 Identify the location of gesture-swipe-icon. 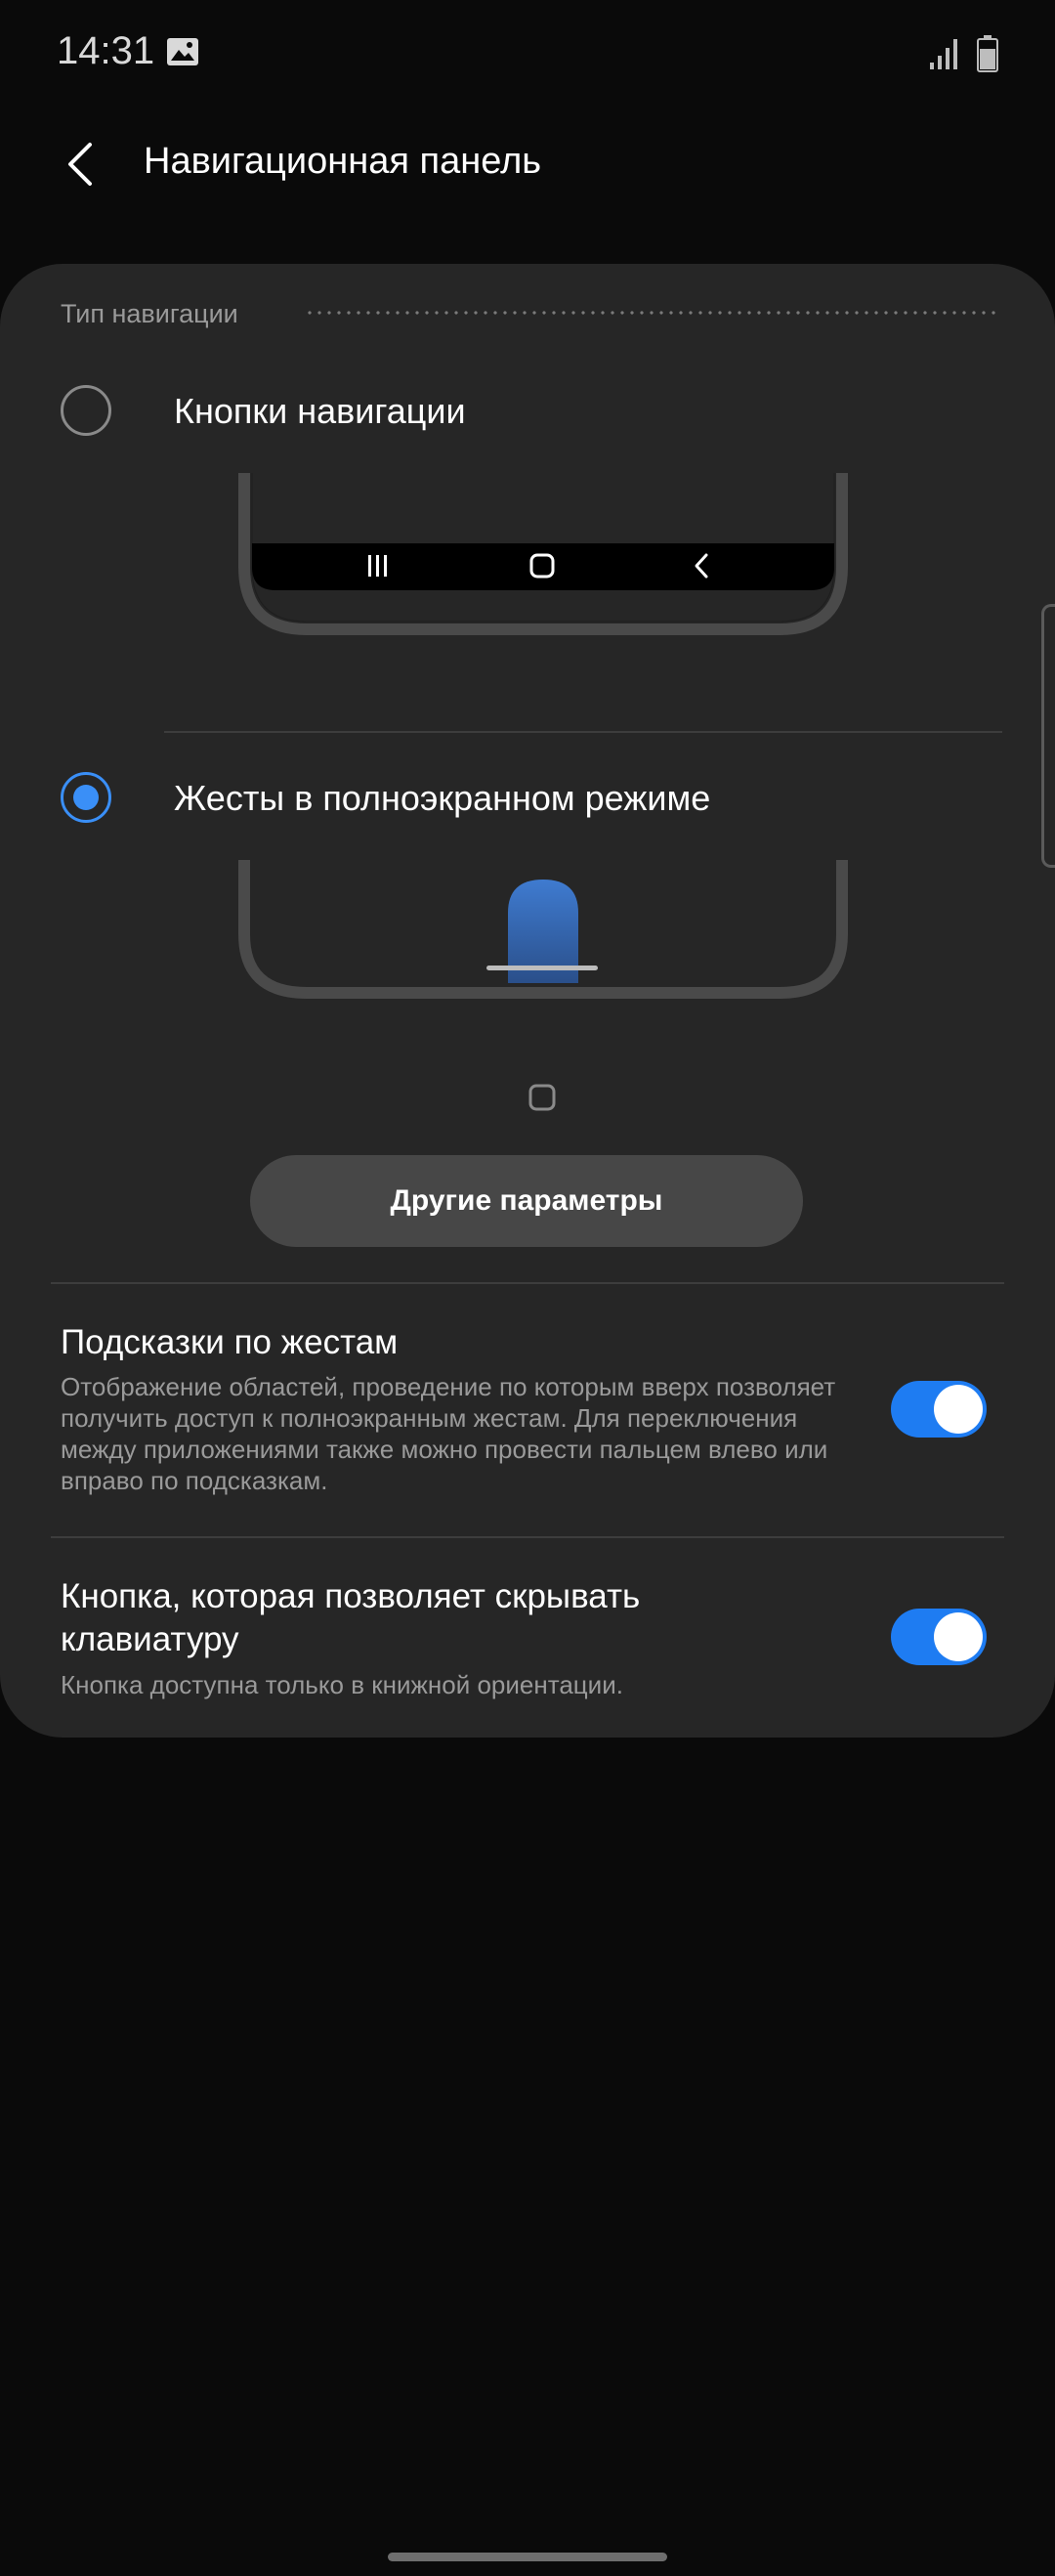
(542, 932).